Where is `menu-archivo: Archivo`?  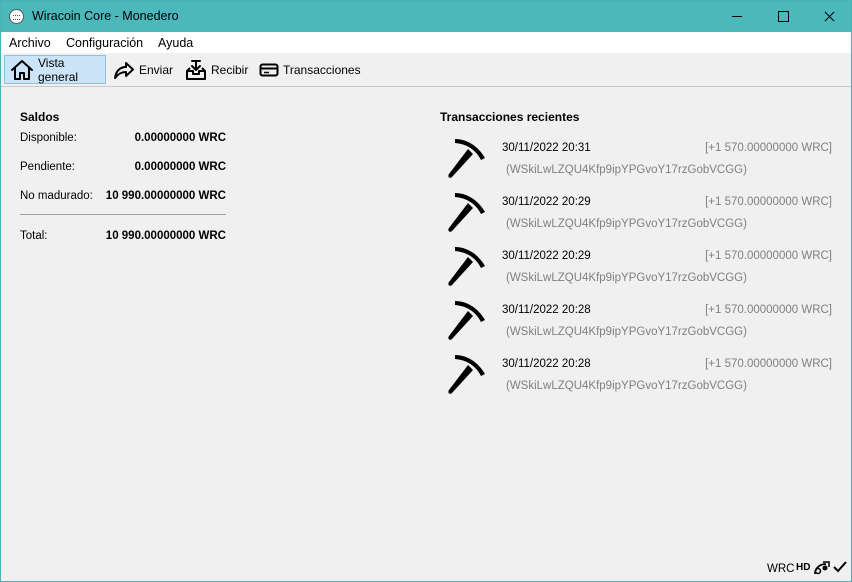 menu-archivo: Archivo is located at coordinates (30, 43).